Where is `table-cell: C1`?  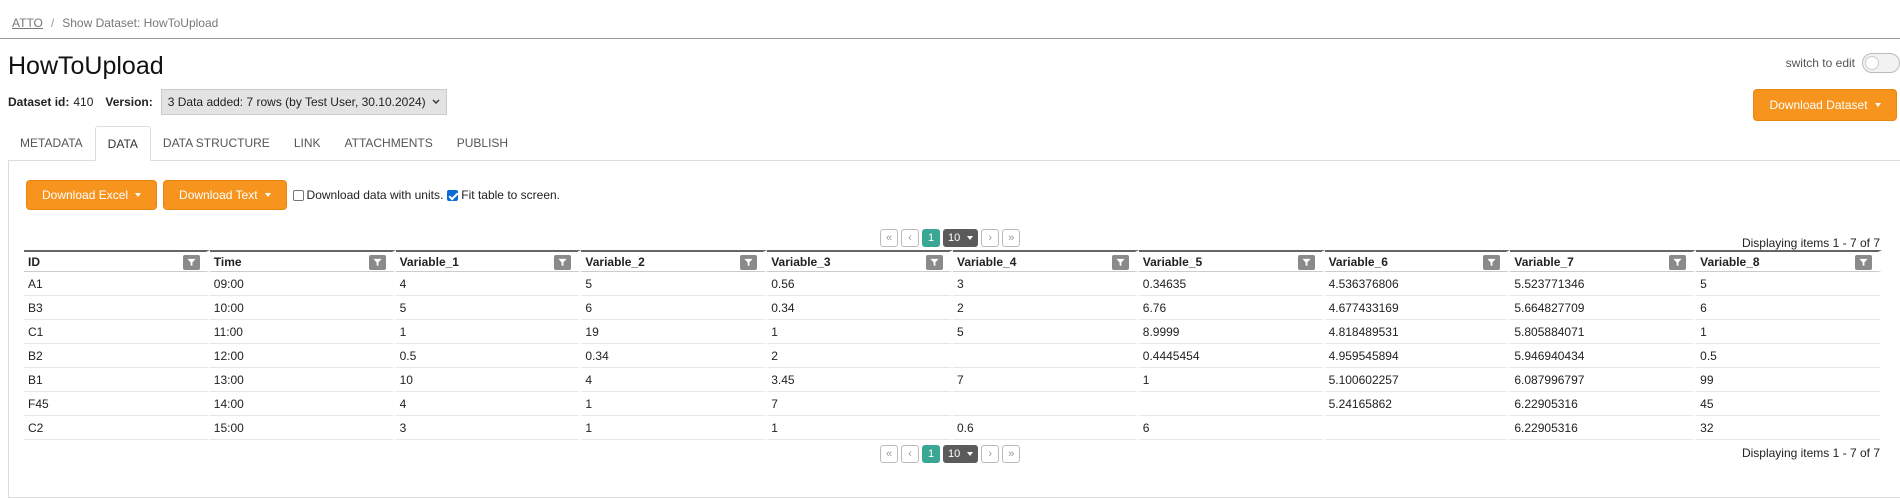 table-cell: C1 is located at coordinates (117, 332).